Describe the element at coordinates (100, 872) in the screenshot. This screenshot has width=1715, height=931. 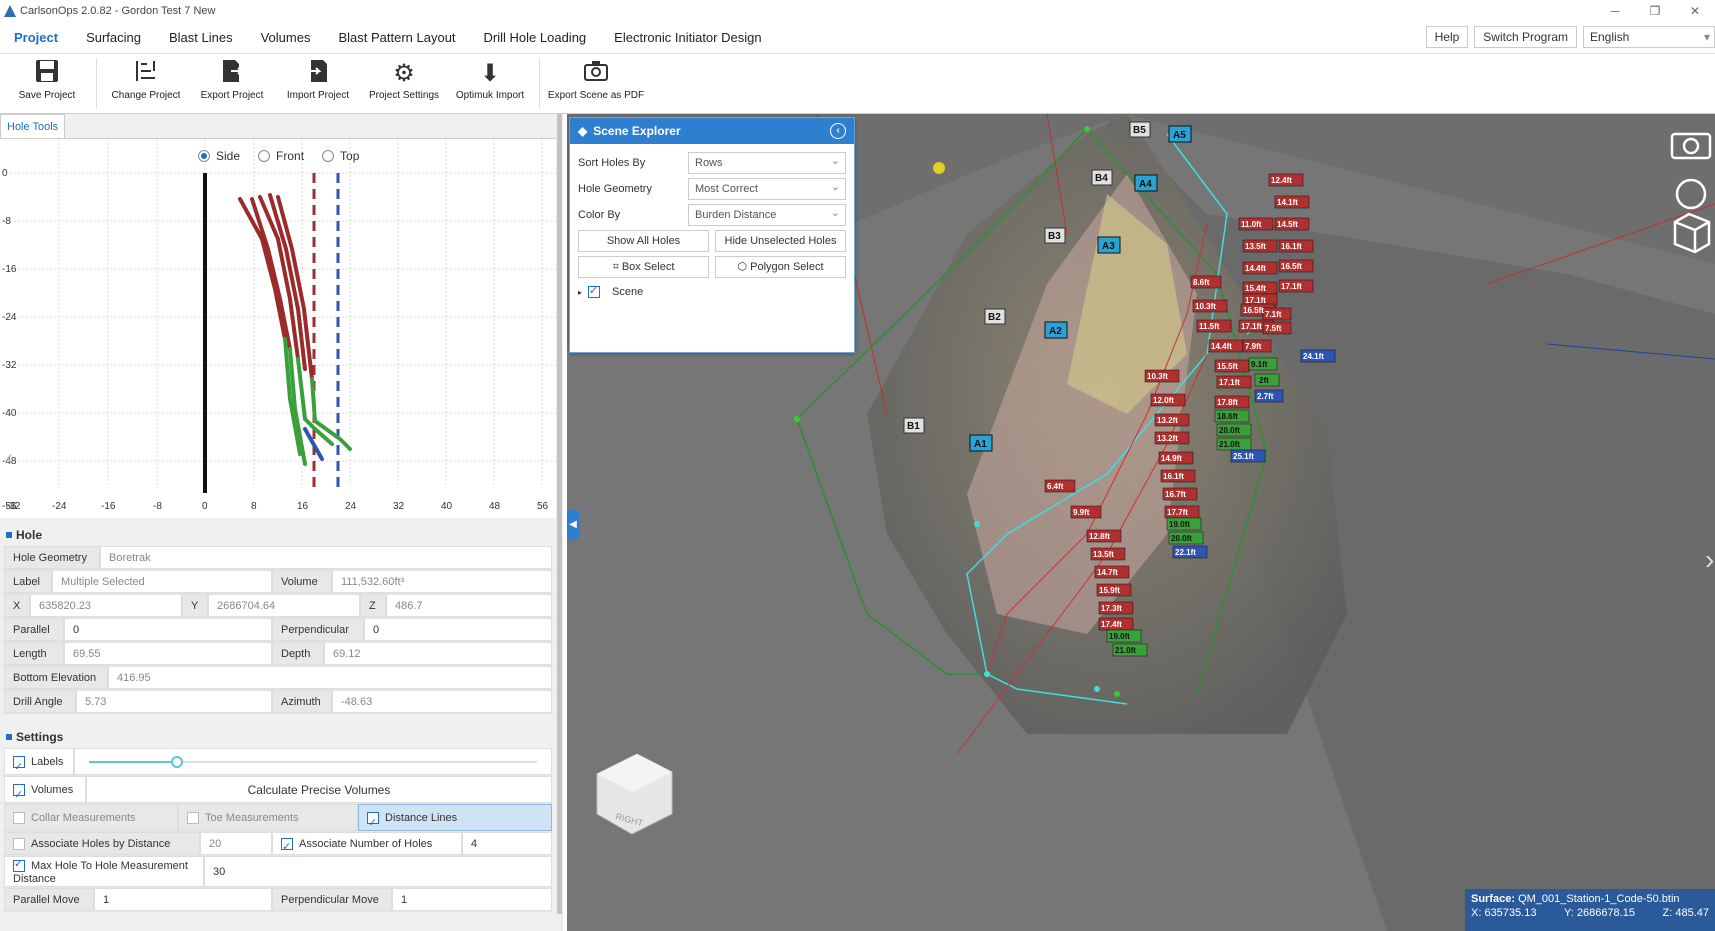
I see `max-hole-distance-label: Max Hole To Hole Measurement Distance` at that location.